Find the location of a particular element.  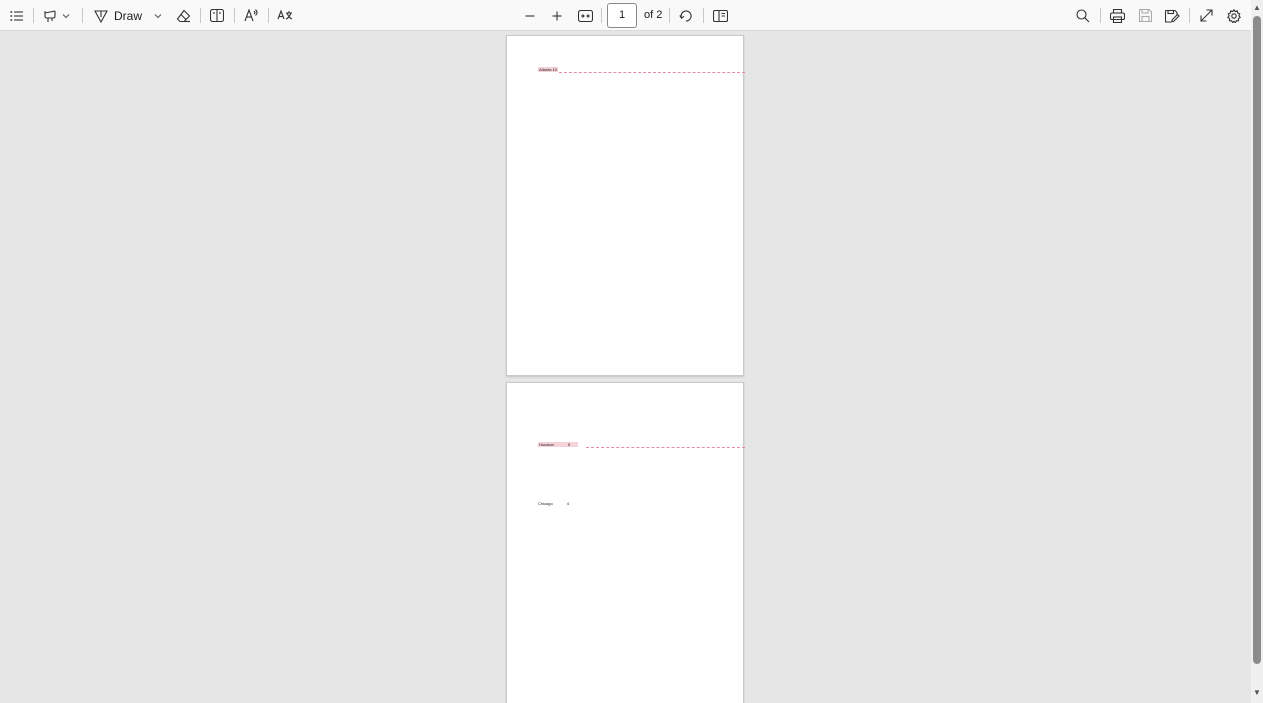

erase-button is located at coordinates (183, 15).